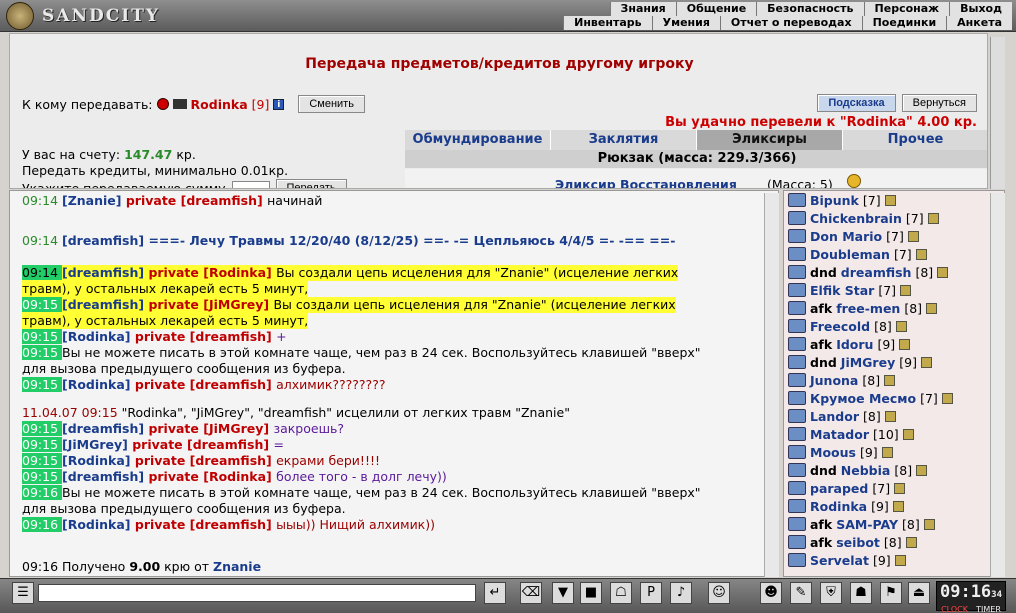  What do you see at coordinates (838, 506) in the screenshot?
I see `user-name: Rodinka` at bounding box center [838, 506].